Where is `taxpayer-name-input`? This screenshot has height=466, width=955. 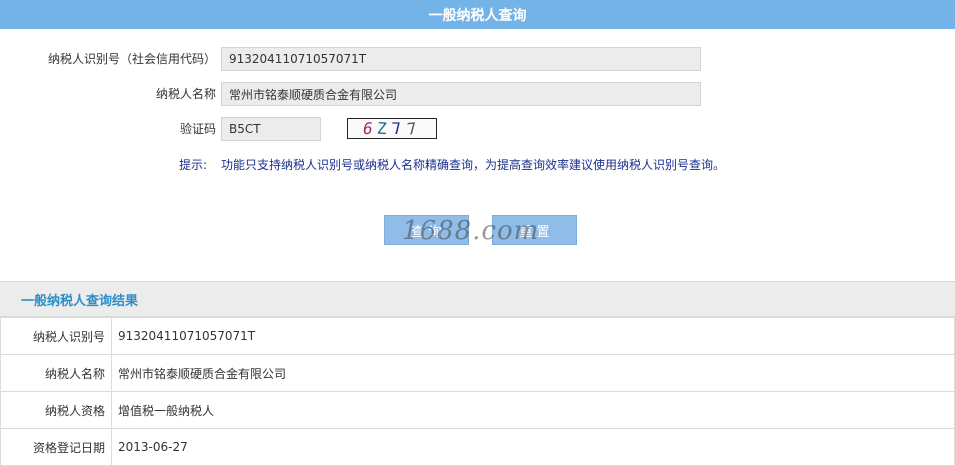 taxpayer-name-input is located at coordinates (461, 94).